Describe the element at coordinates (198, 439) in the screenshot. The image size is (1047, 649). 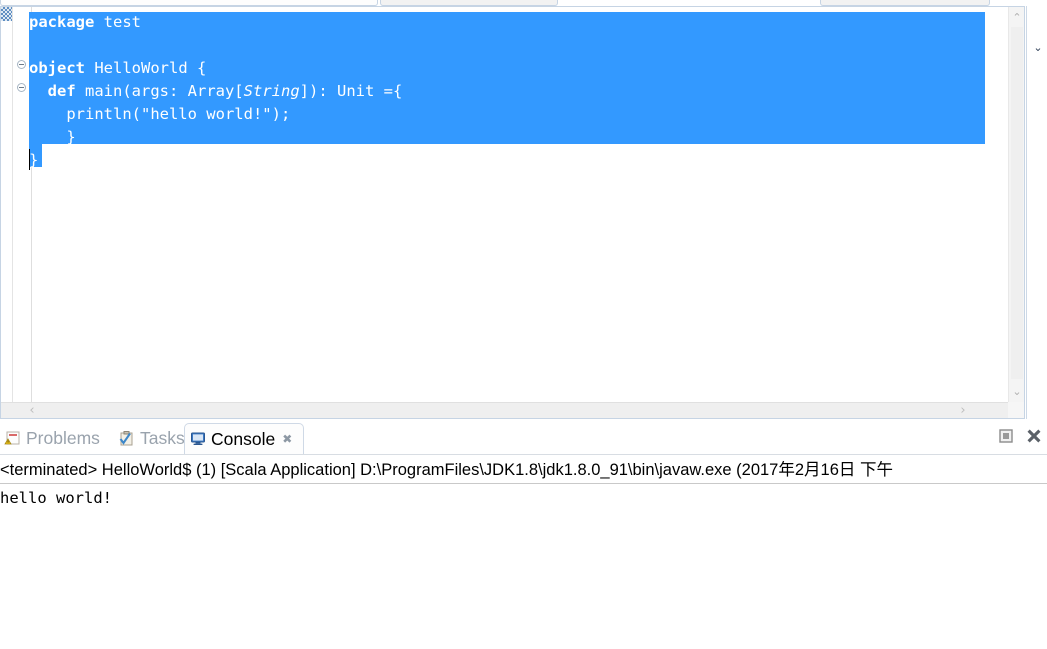
I see `console-icon` at that location.